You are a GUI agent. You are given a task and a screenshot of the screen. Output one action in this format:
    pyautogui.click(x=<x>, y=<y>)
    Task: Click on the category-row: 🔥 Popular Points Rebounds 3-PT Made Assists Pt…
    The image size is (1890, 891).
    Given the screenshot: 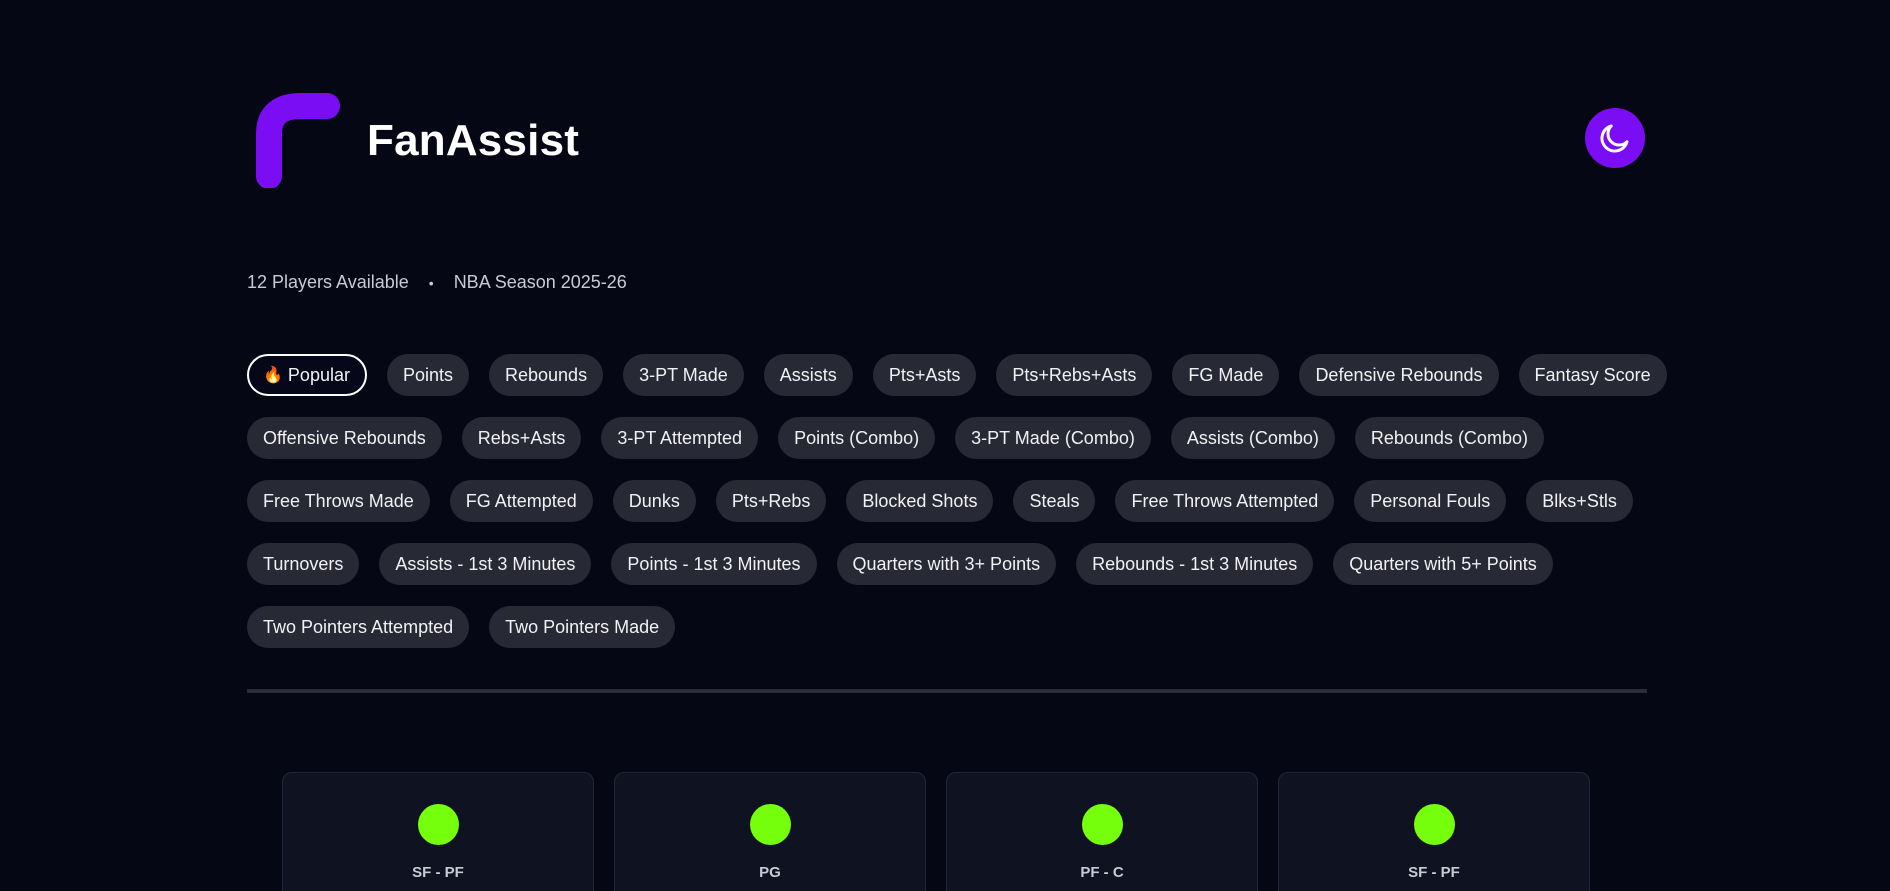 What is the action you would take?
    pyautogui.click(x=957, y=375)
    